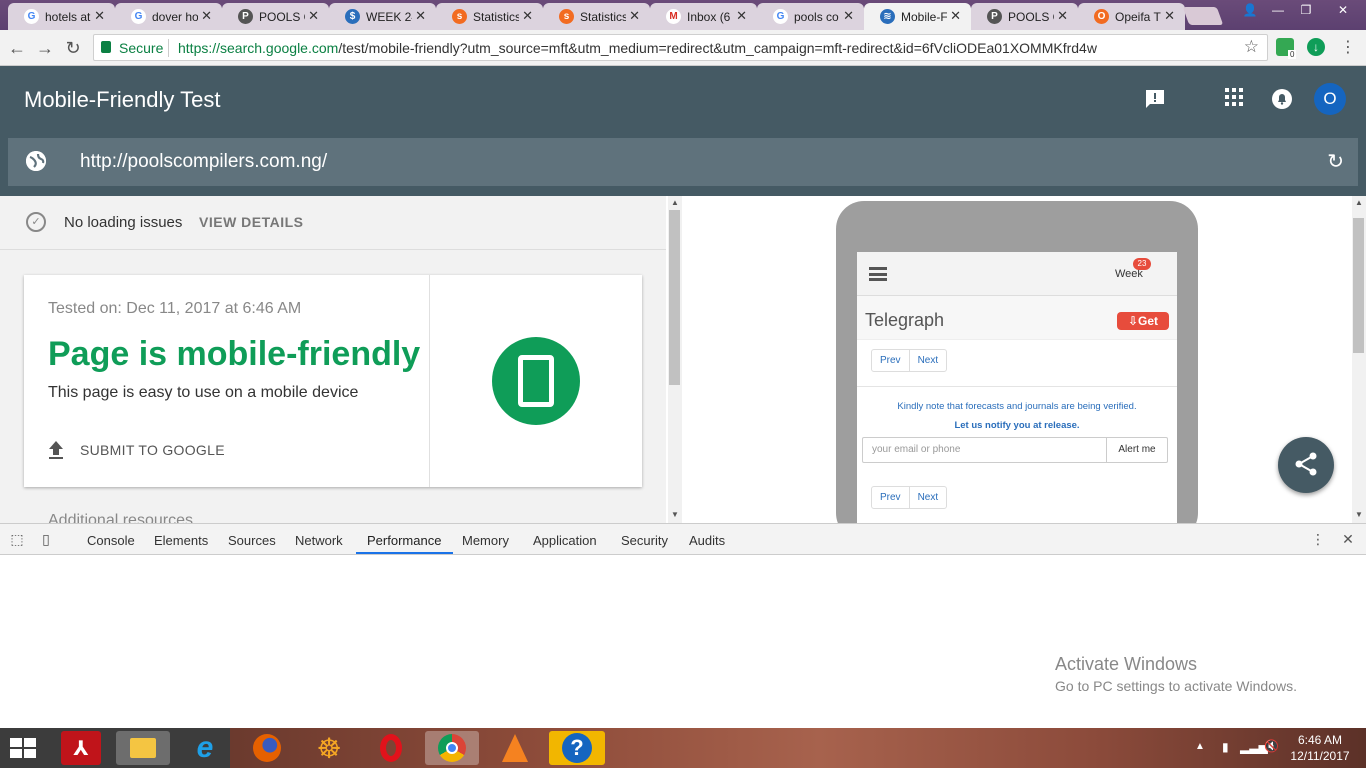 This screenshot has height=768, width=1366. What do you see at coordinates (703, 16) in the screenshot?
I see `browser-tab: M Inbox (6 ✕` at bounding box center [703, 16].